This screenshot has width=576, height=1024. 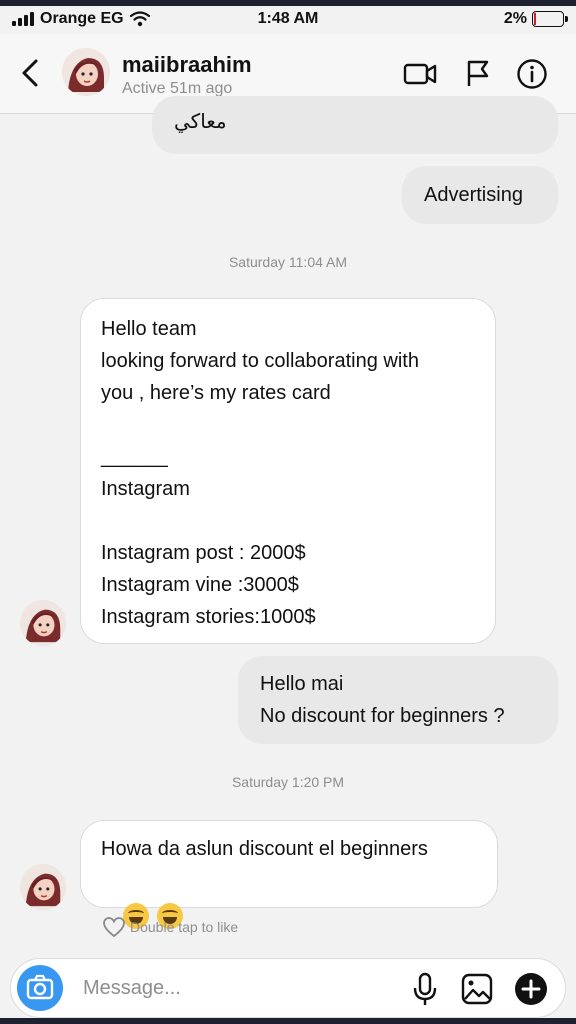 What do you see at coordinates (515, 18) in the screenshot?
I see `battery-percent: 2%` at bounding box center [515, 18].